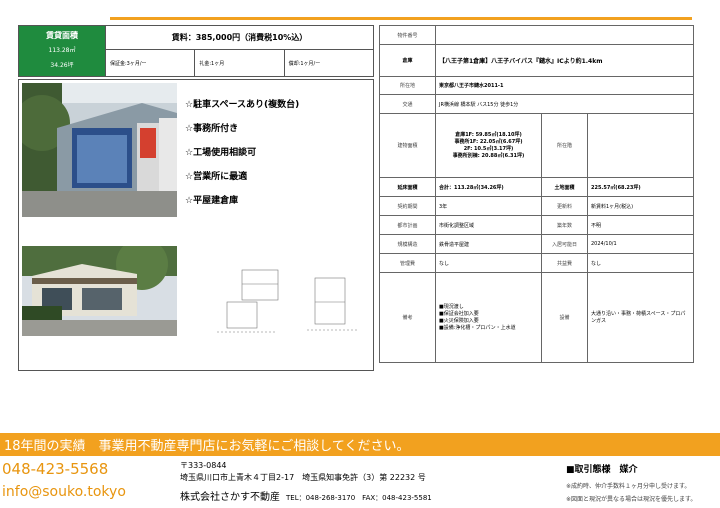  Describe the element at coordinates (564, 317) in the screenshot. I see `equipment-label: 設備` at that location.